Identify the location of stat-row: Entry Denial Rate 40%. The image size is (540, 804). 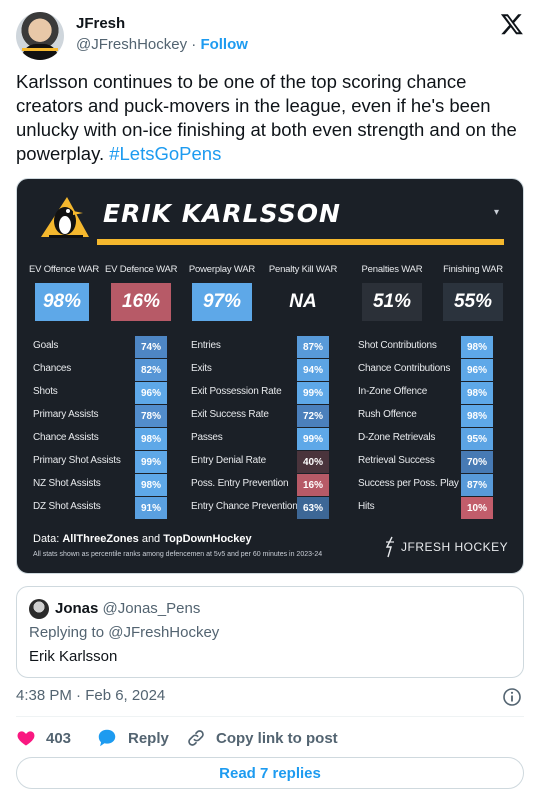
(266, 462).